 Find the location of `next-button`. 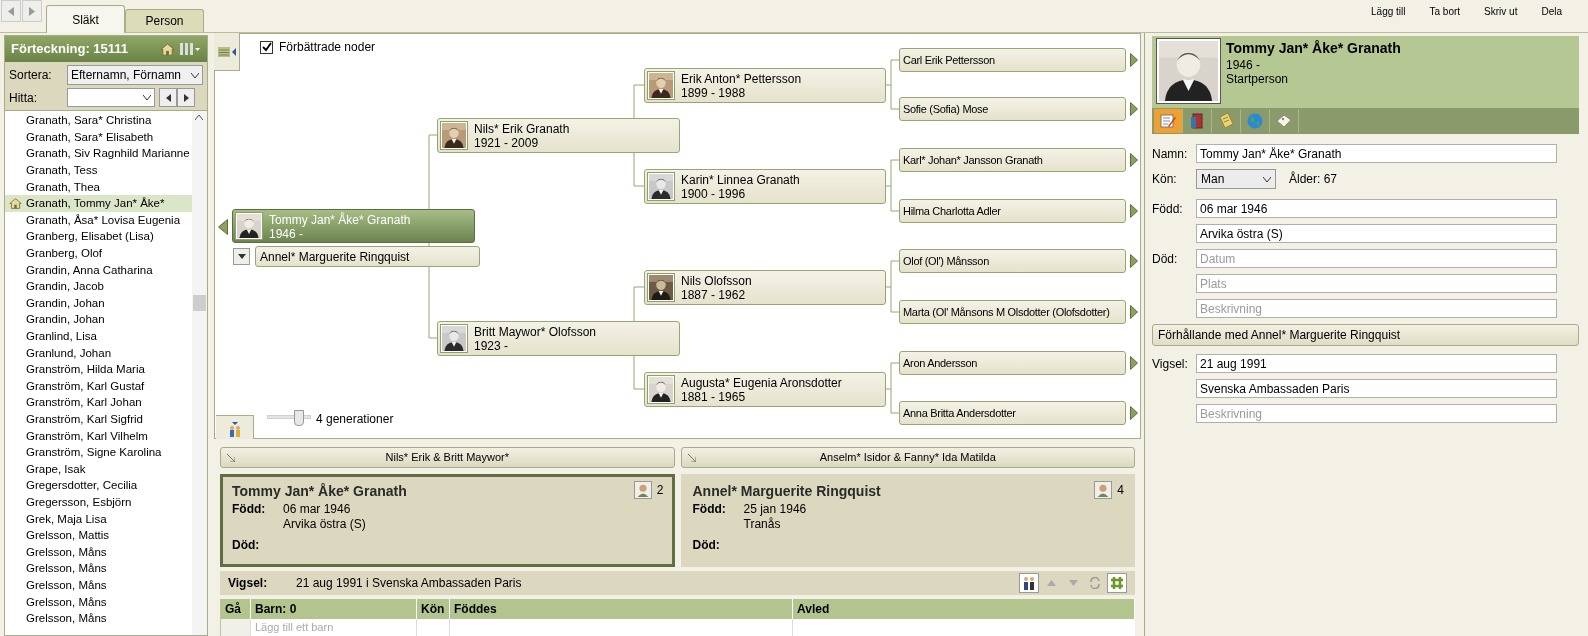

next-button is located at coordinates (186, 97).